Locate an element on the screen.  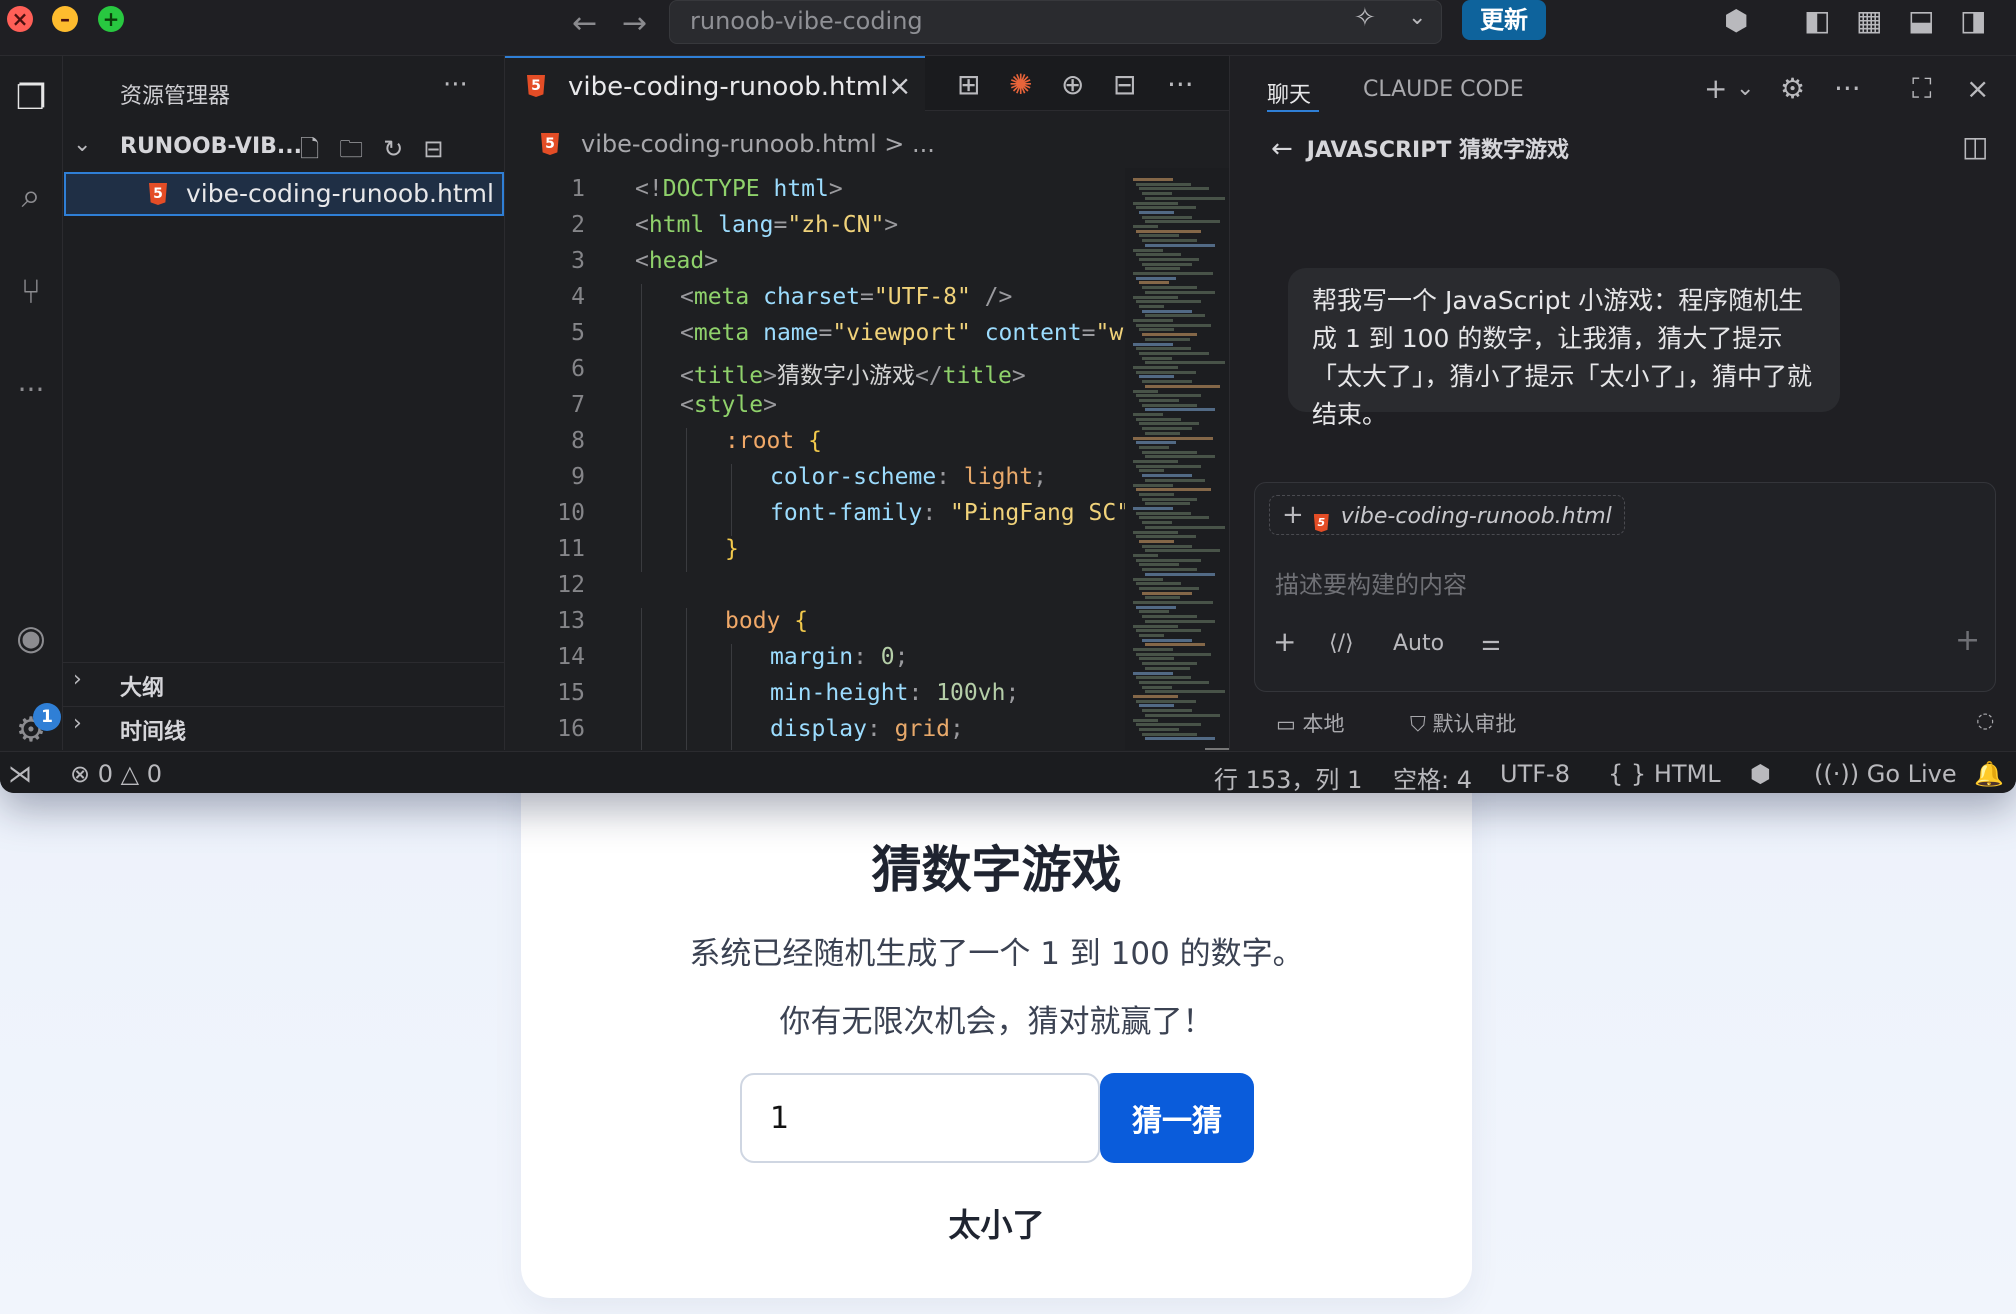
code-text: :root { is located at coordinates (773, 441).